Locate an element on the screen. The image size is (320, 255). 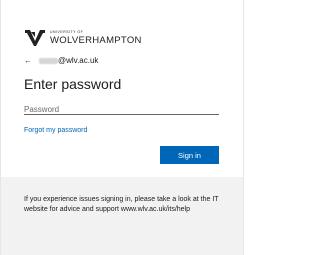
logo-wordmark: UNIVERSITY OF WOLVERHAMPTON is located at coordinates (96, 38).